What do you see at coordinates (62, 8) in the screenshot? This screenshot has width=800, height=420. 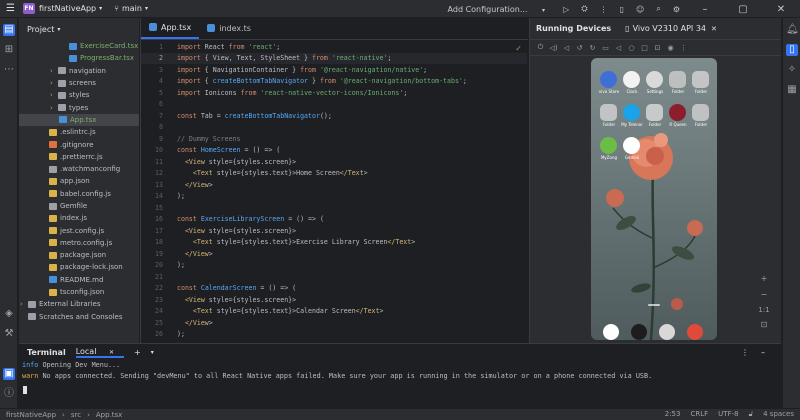 I see `project-switcher: FN firstNativeApp ▾` at bounding box center [62, 8].